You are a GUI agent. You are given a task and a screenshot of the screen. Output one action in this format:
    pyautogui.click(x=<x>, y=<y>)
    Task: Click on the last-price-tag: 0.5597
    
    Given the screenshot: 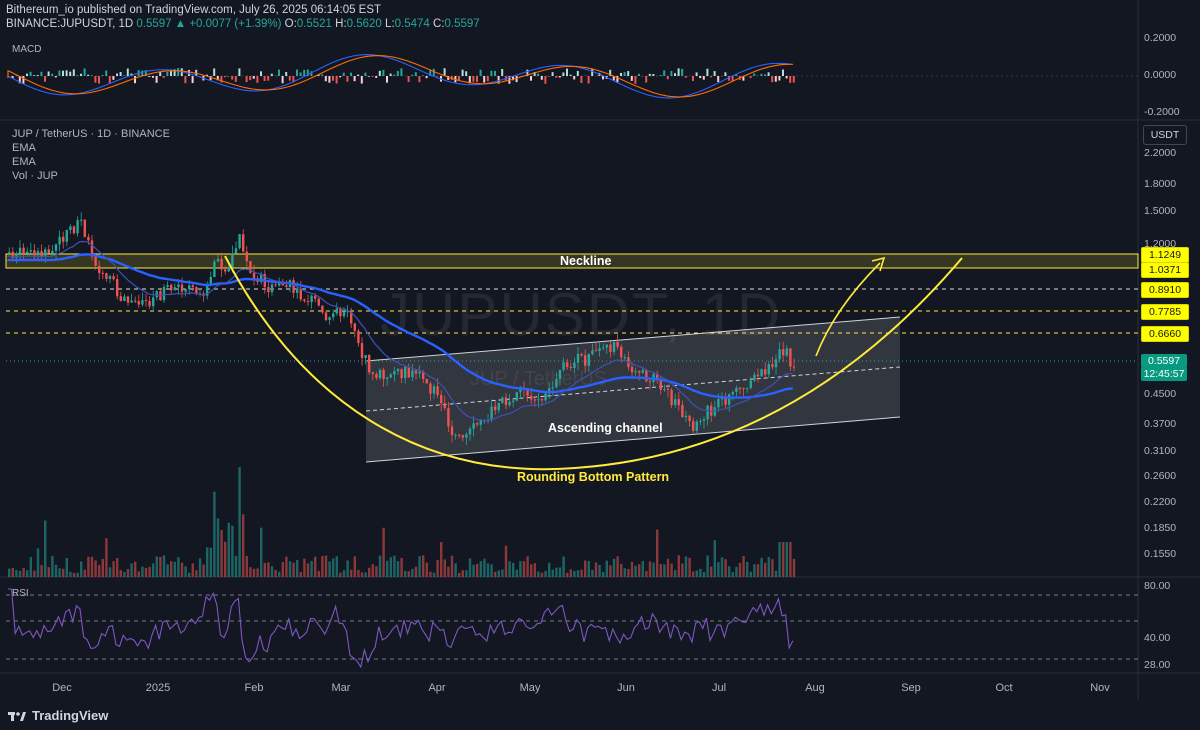 What is the action you would take?
    pyautogui.click(x=1164, y=361)
    